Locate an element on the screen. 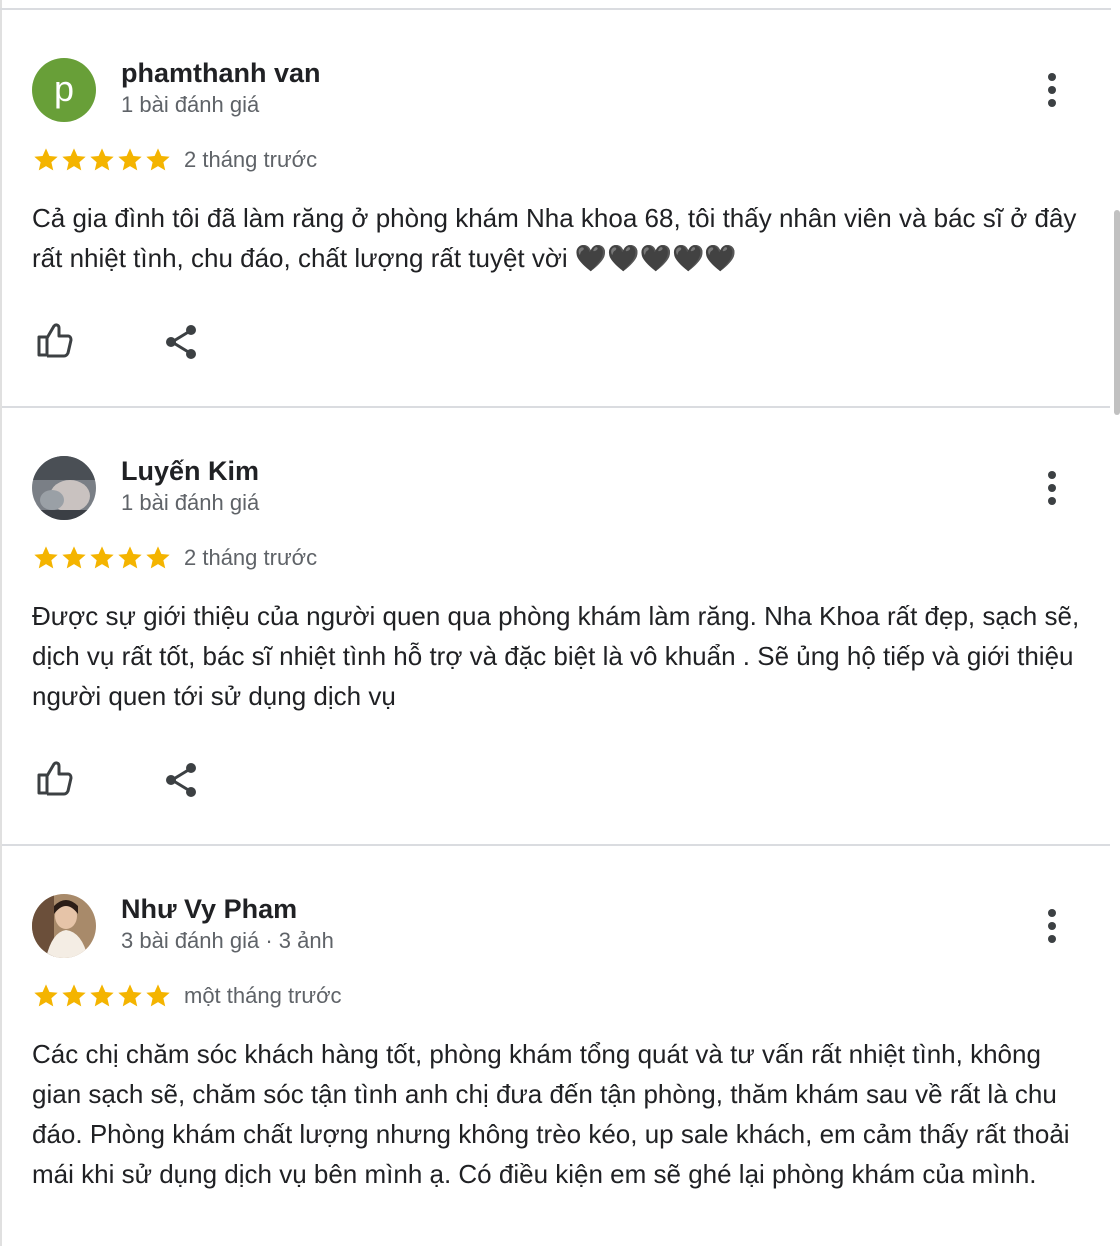 The height and width of the screenshot is (1246, 1120). reviewer-meta: 3 bài đánh giá · 3 ảnh is located at coordinates (227, 940).